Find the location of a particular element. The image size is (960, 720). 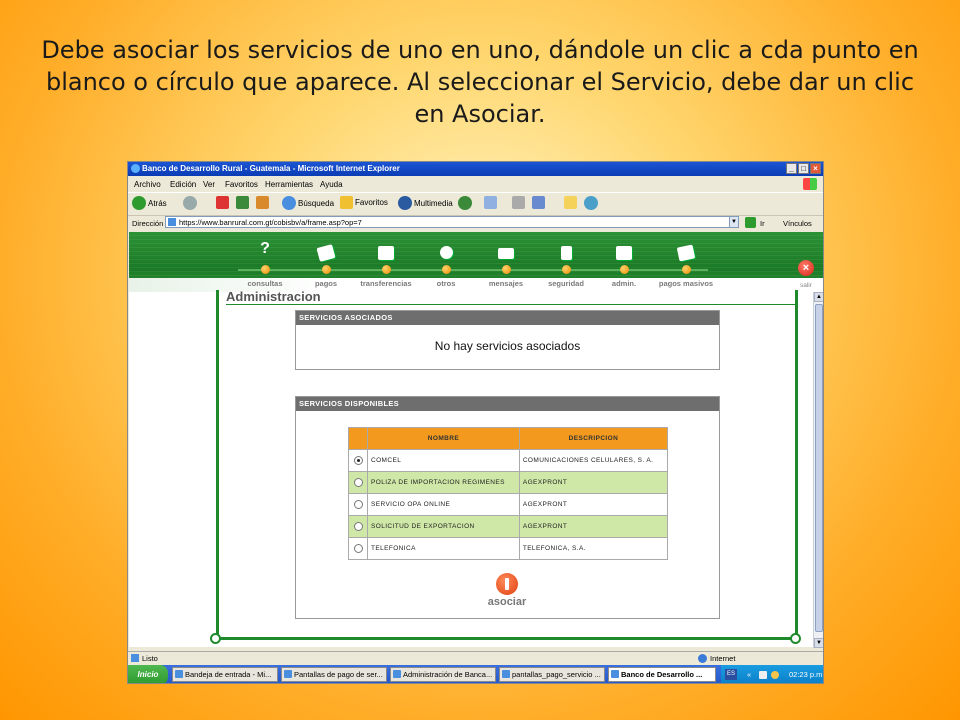

media-icon is located at coordinates (405, 203).